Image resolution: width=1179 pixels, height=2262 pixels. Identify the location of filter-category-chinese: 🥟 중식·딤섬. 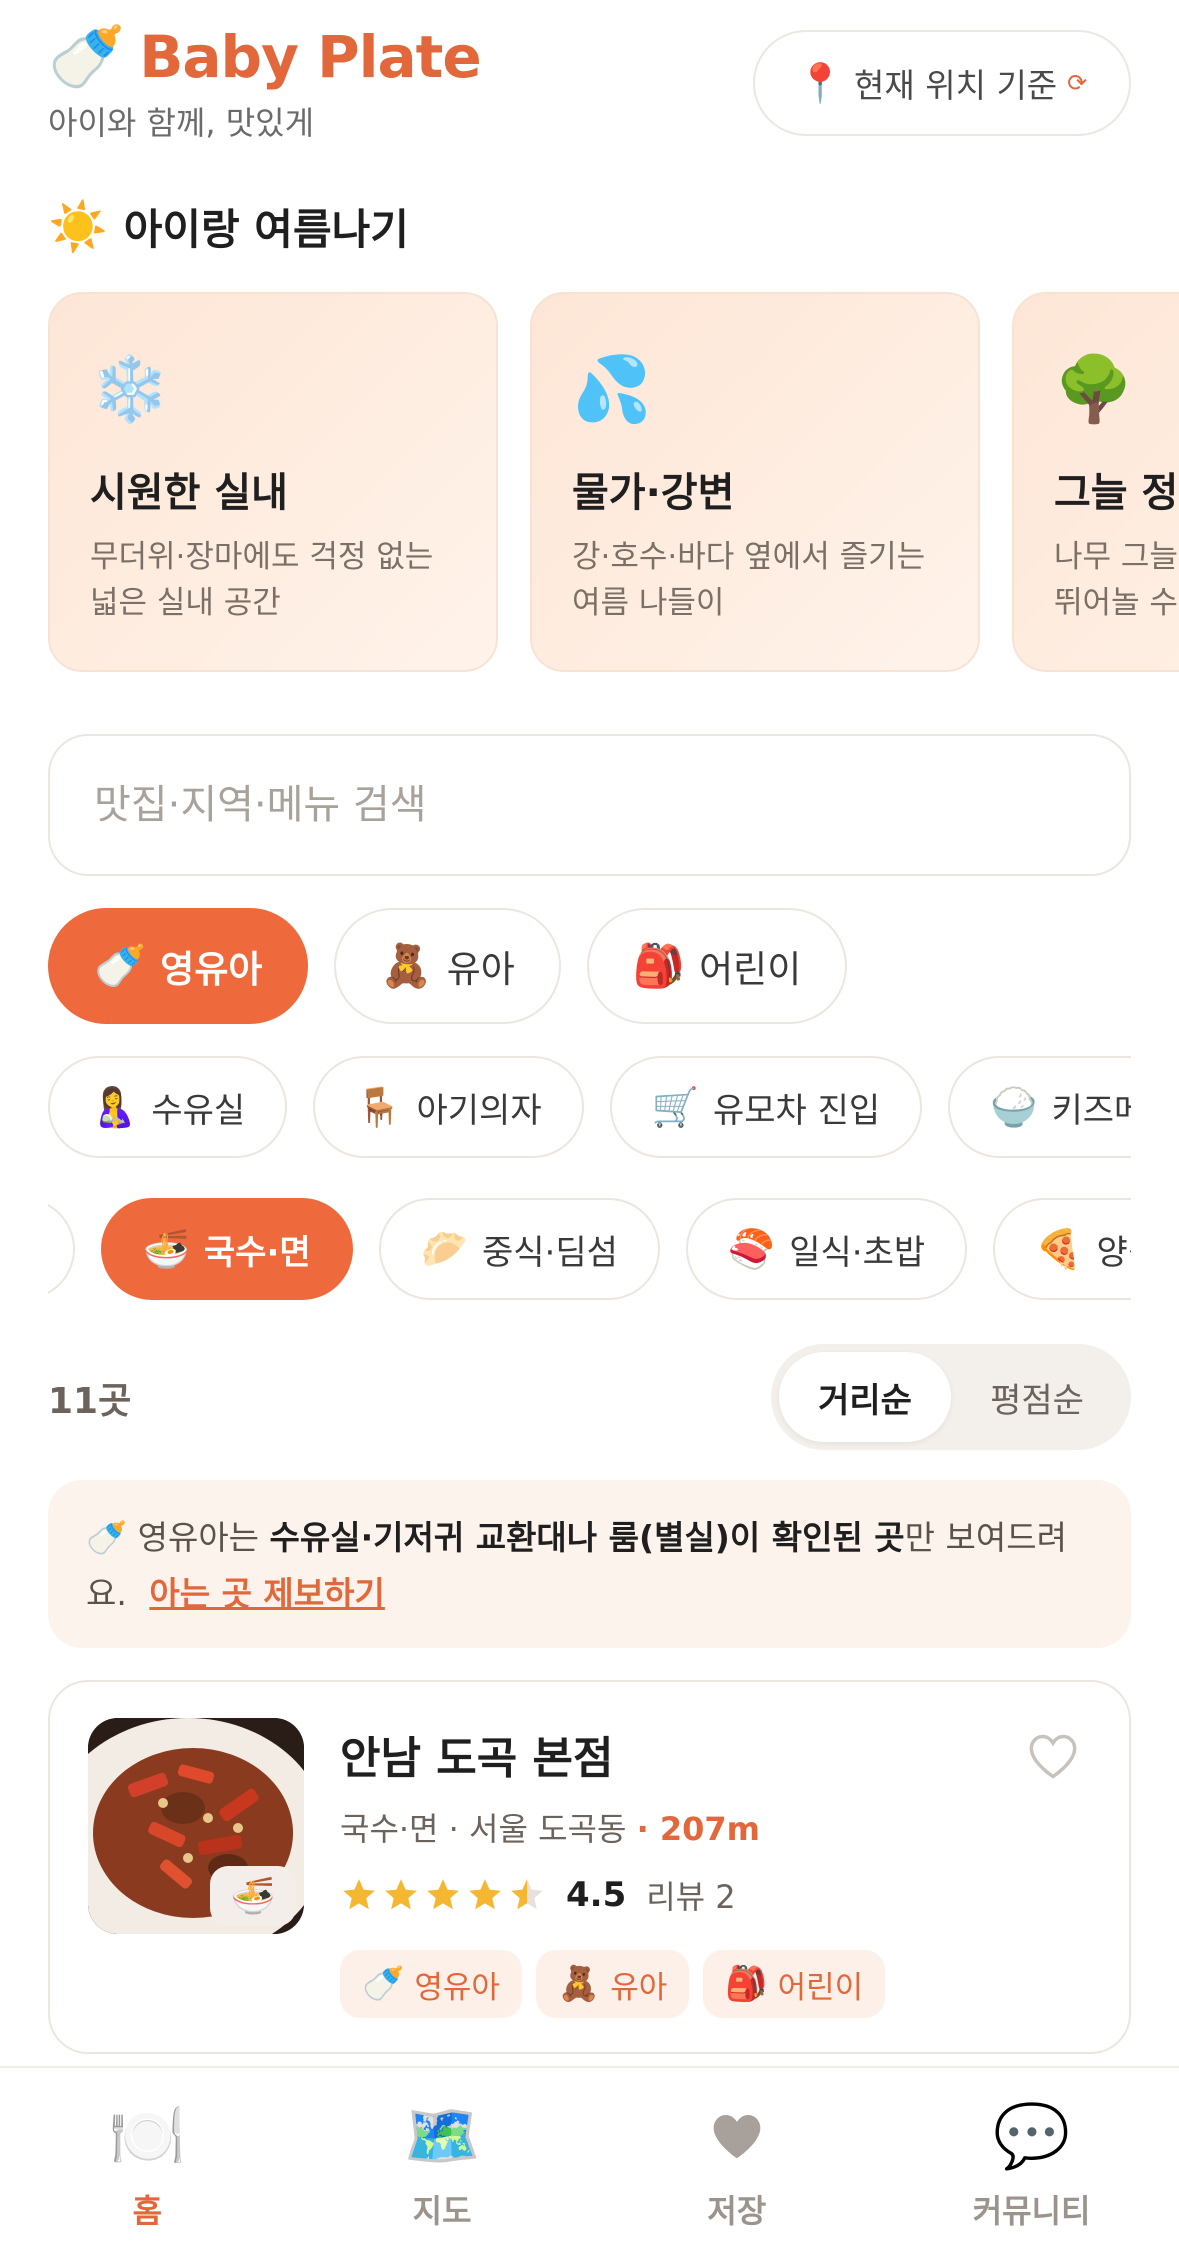
(519, 1249).